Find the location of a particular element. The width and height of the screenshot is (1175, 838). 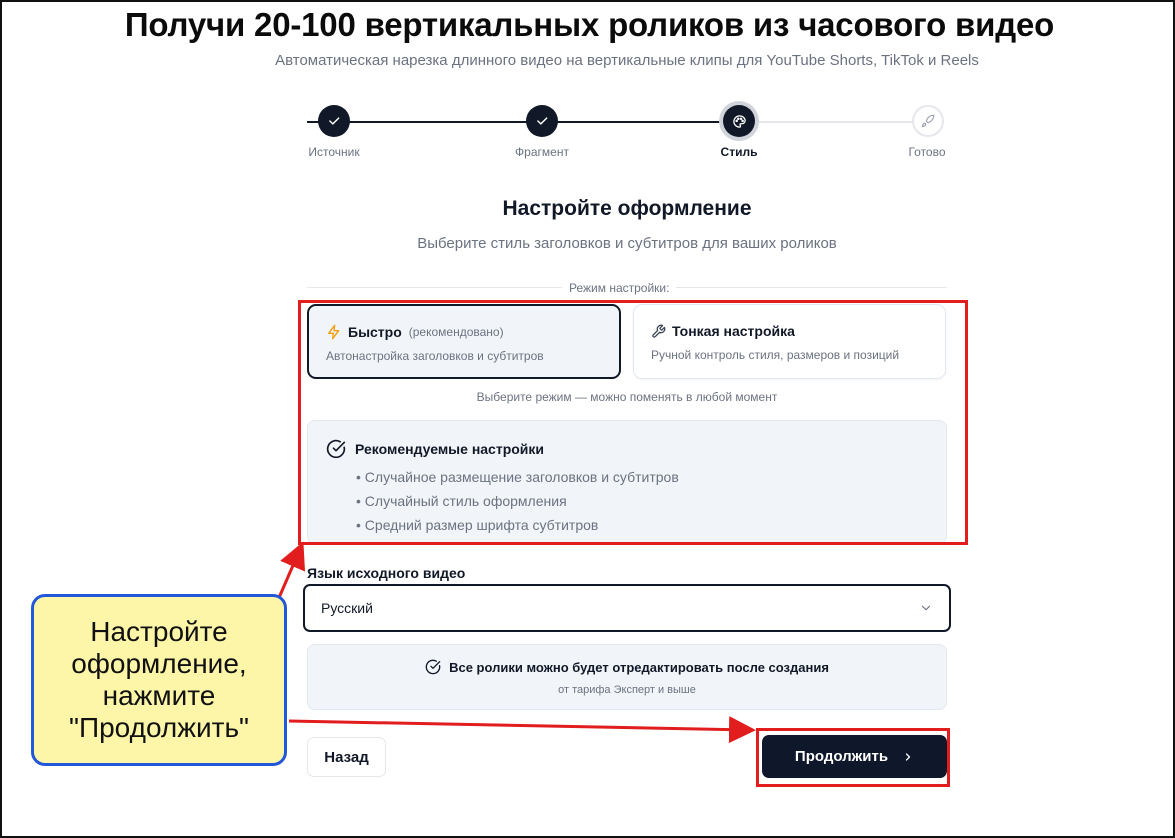

step-source-circle is located at coordinates (334, 121).